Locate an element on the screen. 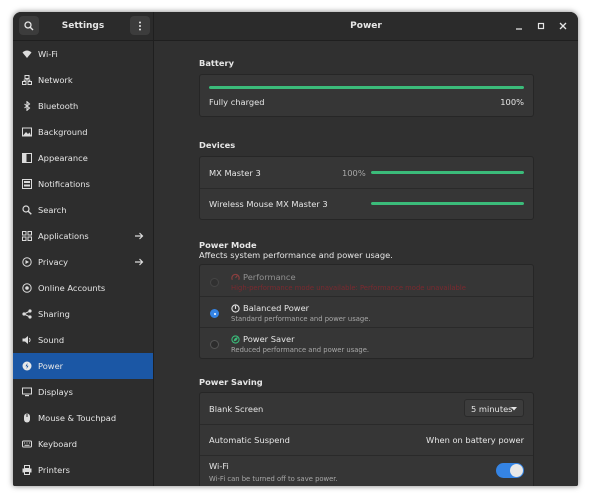  battery-level-bar is located at coordinates (366, 87).